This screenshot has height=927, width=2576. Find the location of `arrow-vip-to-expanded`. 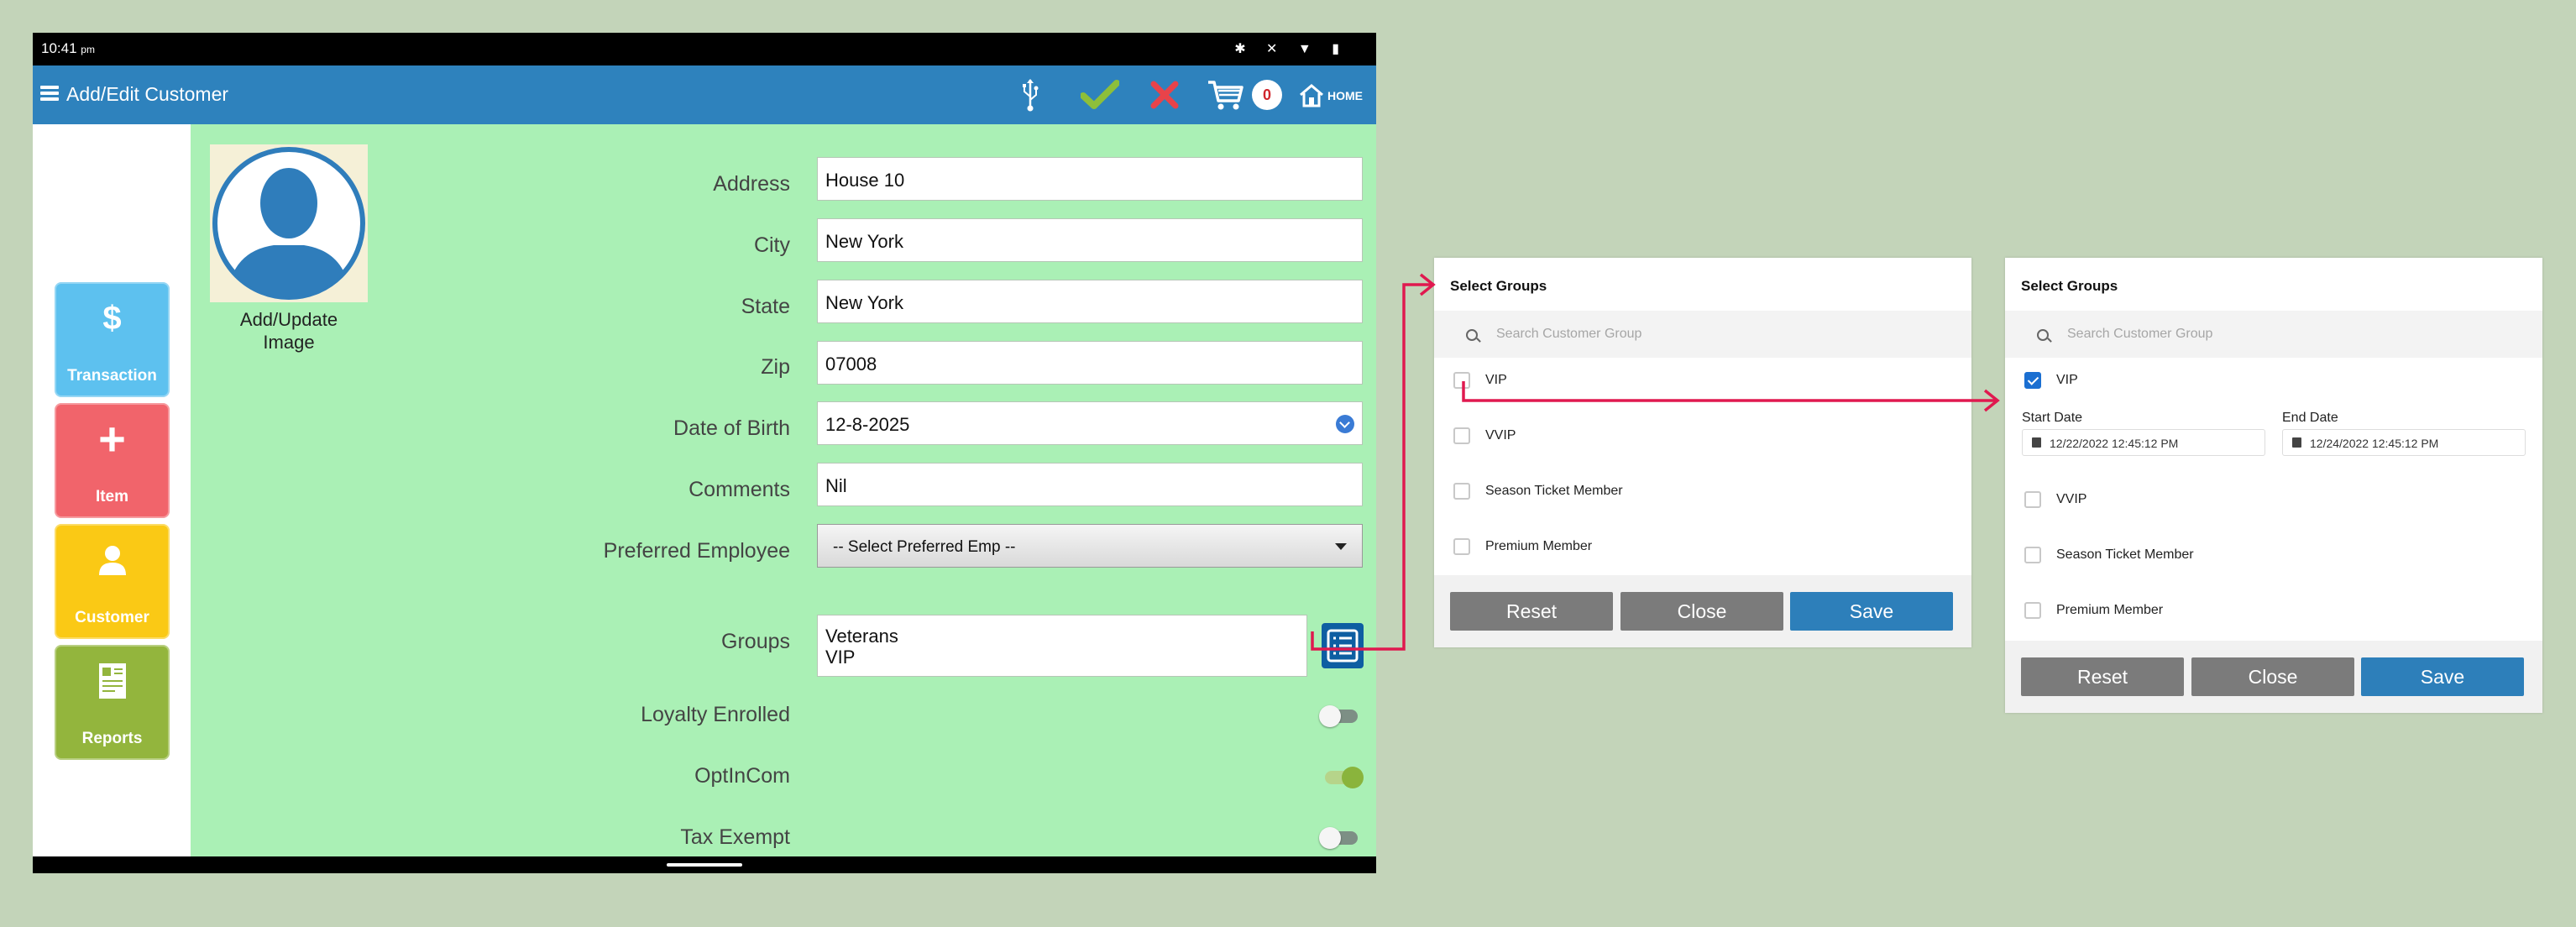

arrow-vip-to-expanded is located at coordinates (1729, 392).